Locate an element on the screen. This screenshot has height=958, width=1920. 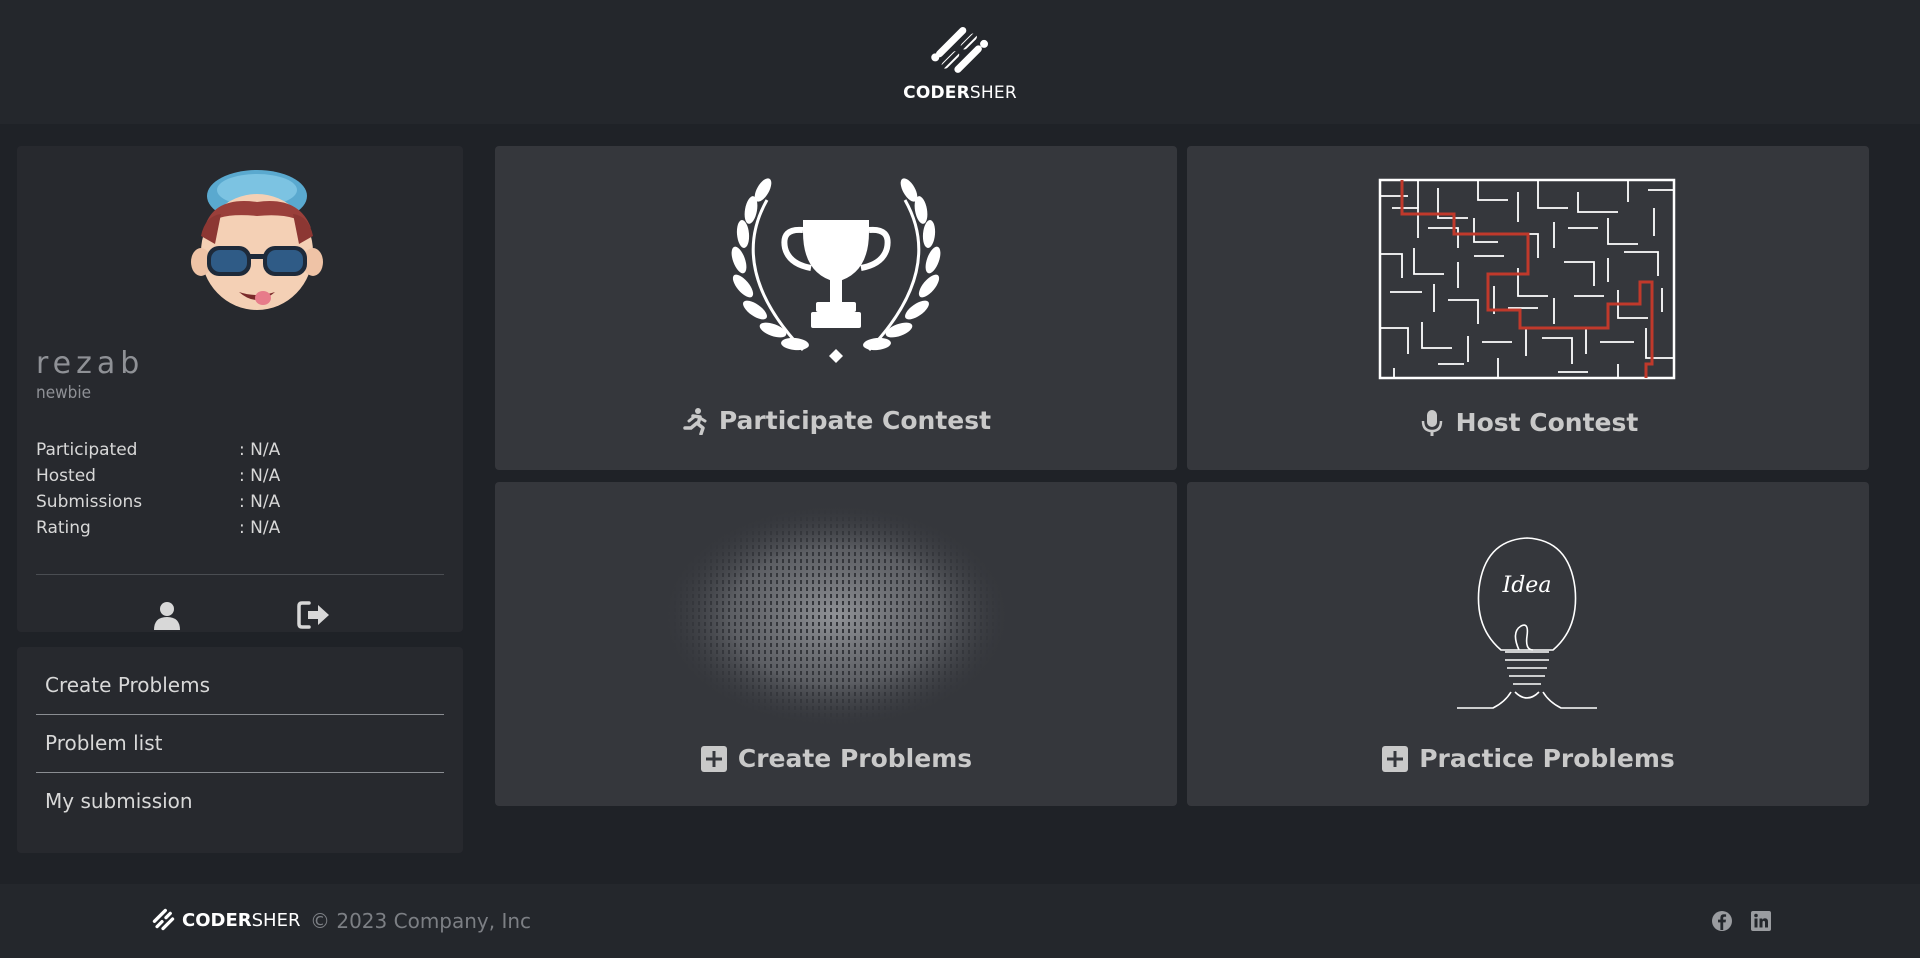
tile-caption: Create Problems is located at coordinates (836, 758).